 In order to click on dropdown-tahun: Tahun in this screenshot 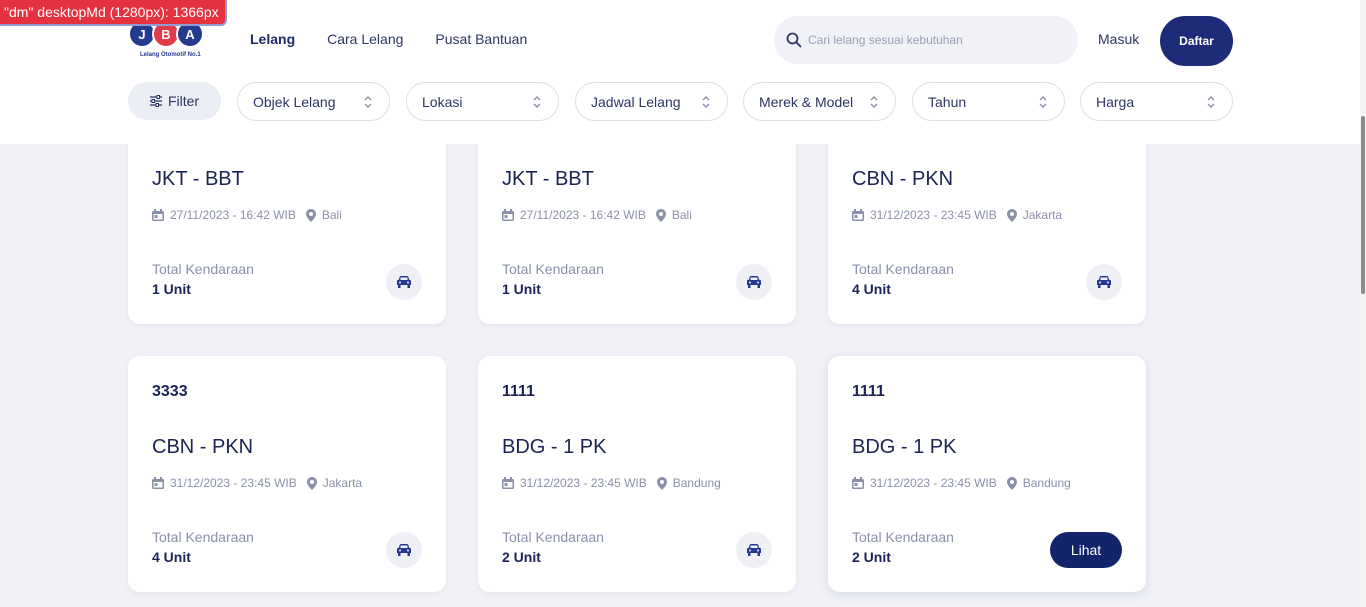, I will do `click(988, 101)`.